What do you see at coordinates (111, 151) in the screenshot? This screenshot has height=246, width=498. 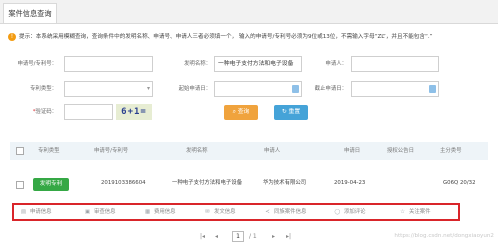 I see `col-app-no: 申请号/专利号` at bounding box center [111, 151].